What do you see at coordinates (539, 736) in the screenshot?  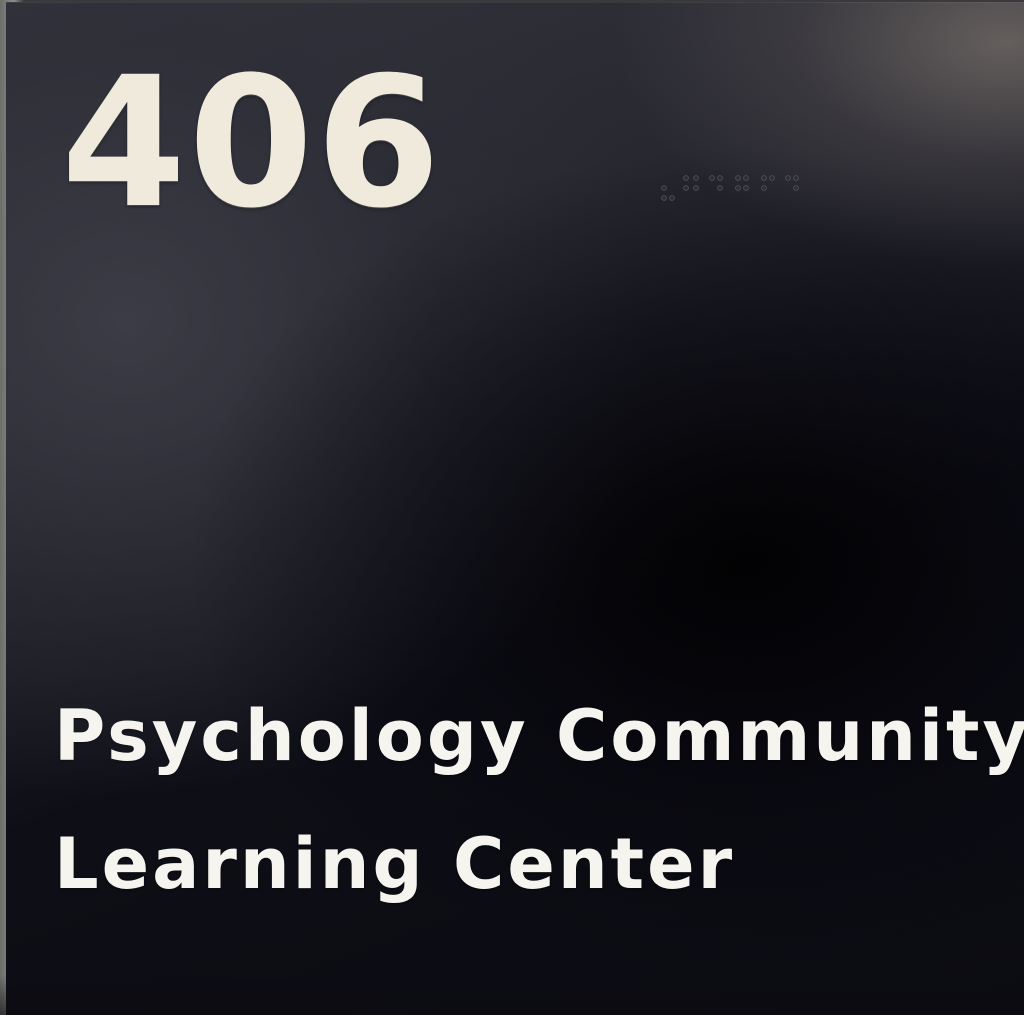 I see `room-name-line-1: Psychology Community` at bounding box center [539, 736].